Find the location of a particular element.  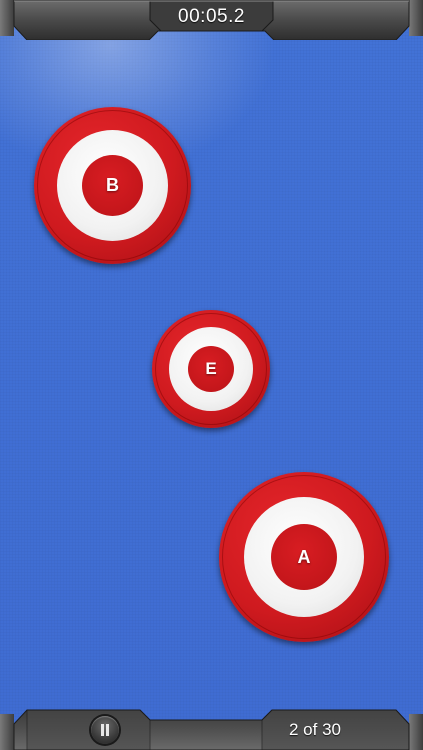

target-b: B is located at coordinates (112, 185).